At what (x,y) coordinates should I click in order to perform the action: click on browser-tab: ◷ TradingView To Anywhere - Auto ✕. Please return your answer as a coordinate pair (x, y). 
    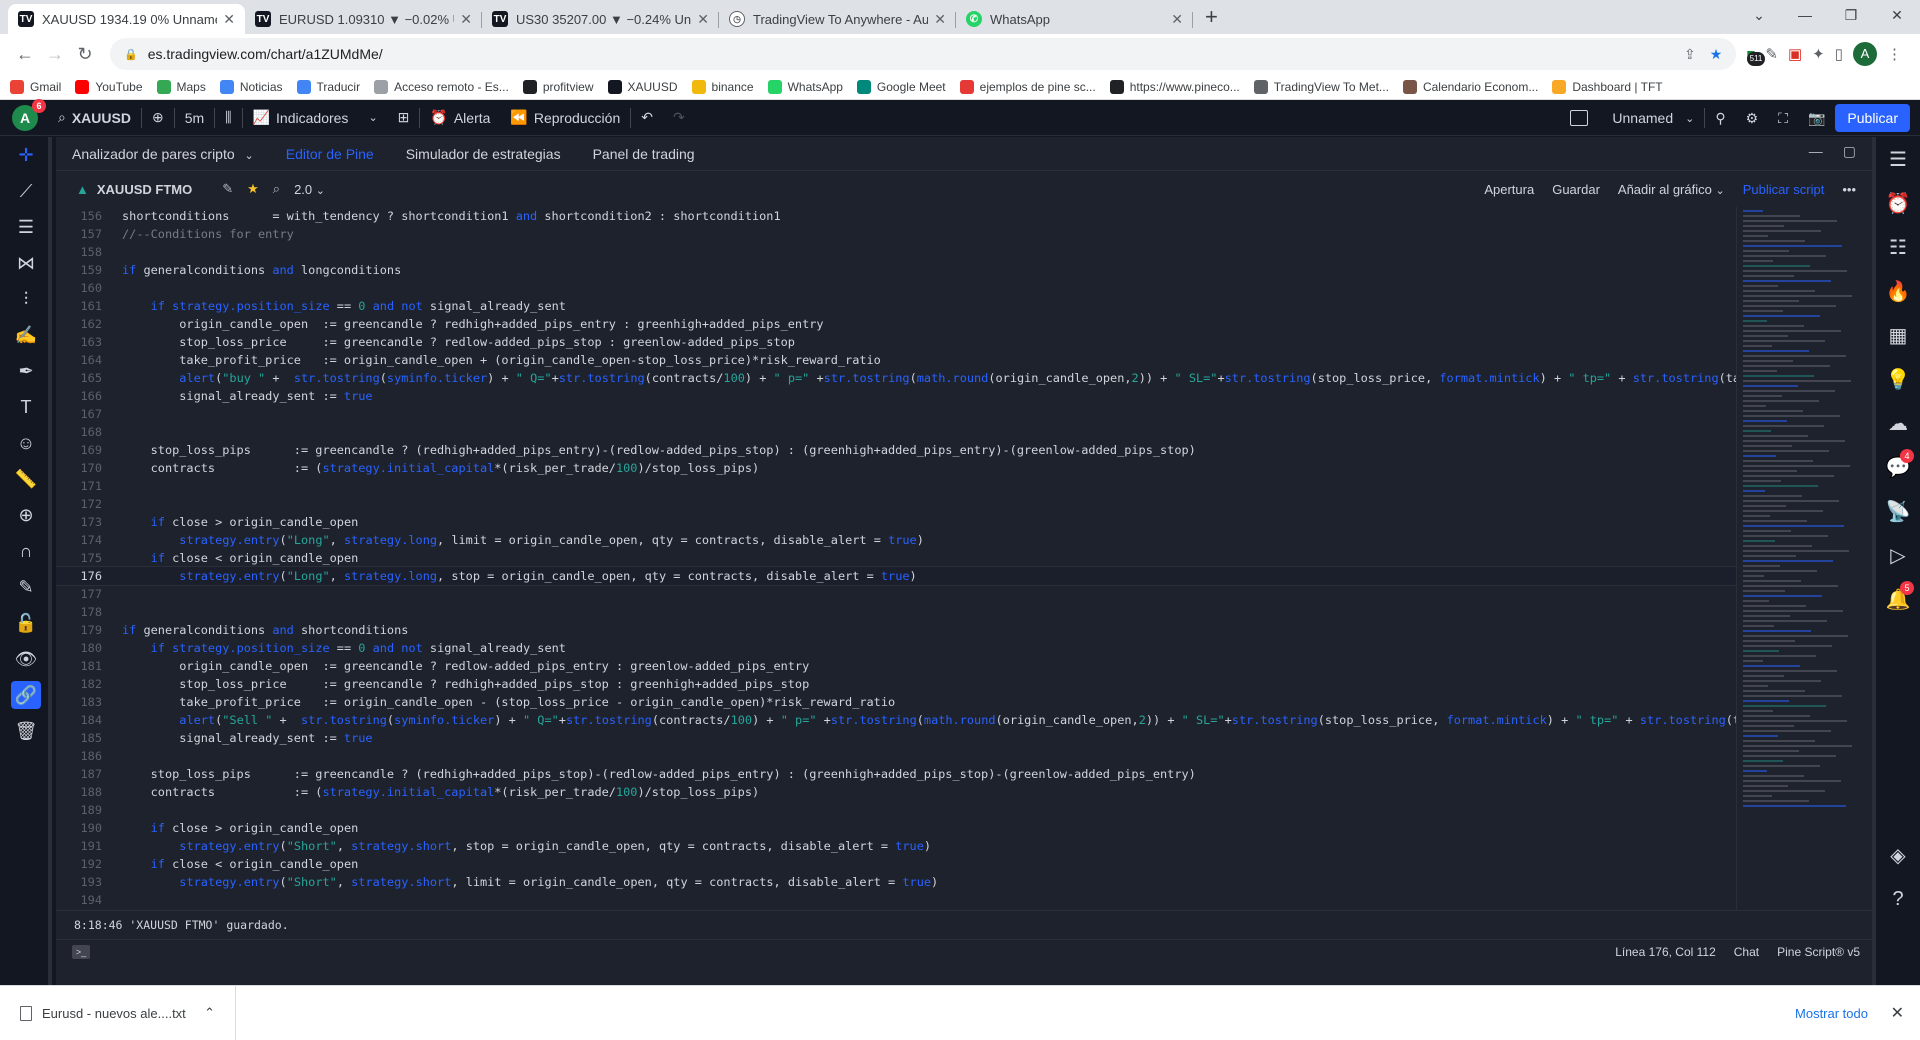
    Looking at the image, I should click on (837, 19).